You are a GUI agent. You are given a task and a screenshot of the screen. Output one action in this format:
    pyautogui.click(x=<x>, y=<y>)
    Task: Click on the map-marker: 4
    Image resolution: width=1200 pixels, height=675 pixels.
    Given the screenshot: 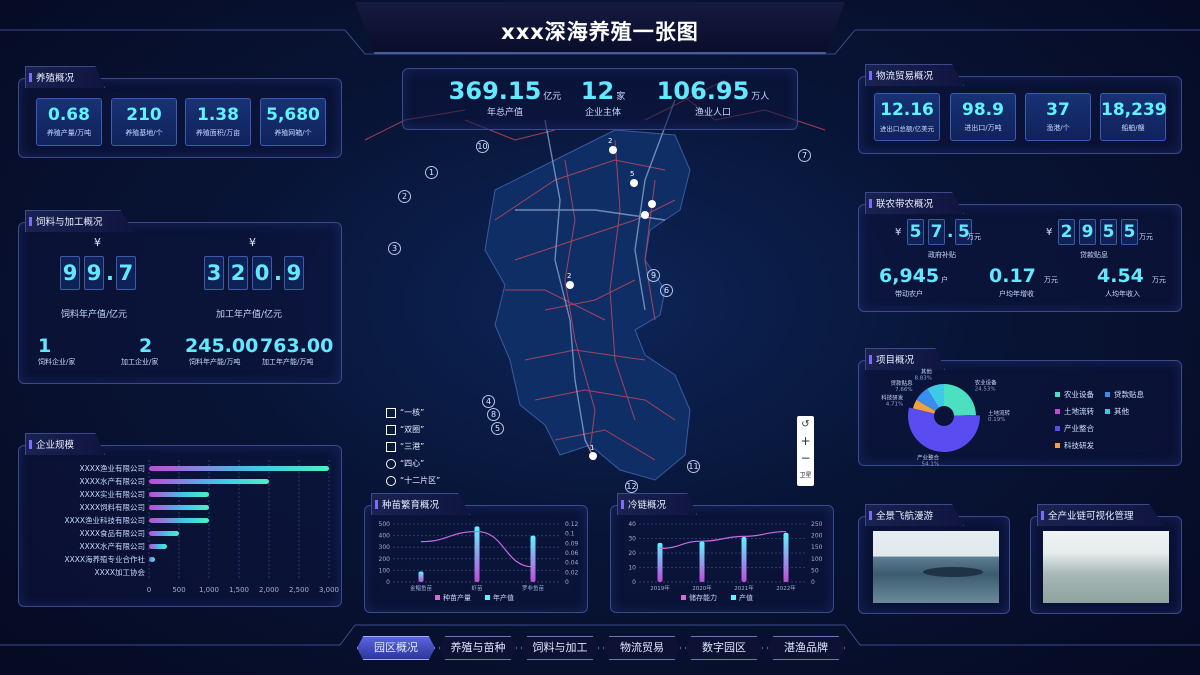 What is the action you would take?
    pyautogui.click(x=488, y=401)
    